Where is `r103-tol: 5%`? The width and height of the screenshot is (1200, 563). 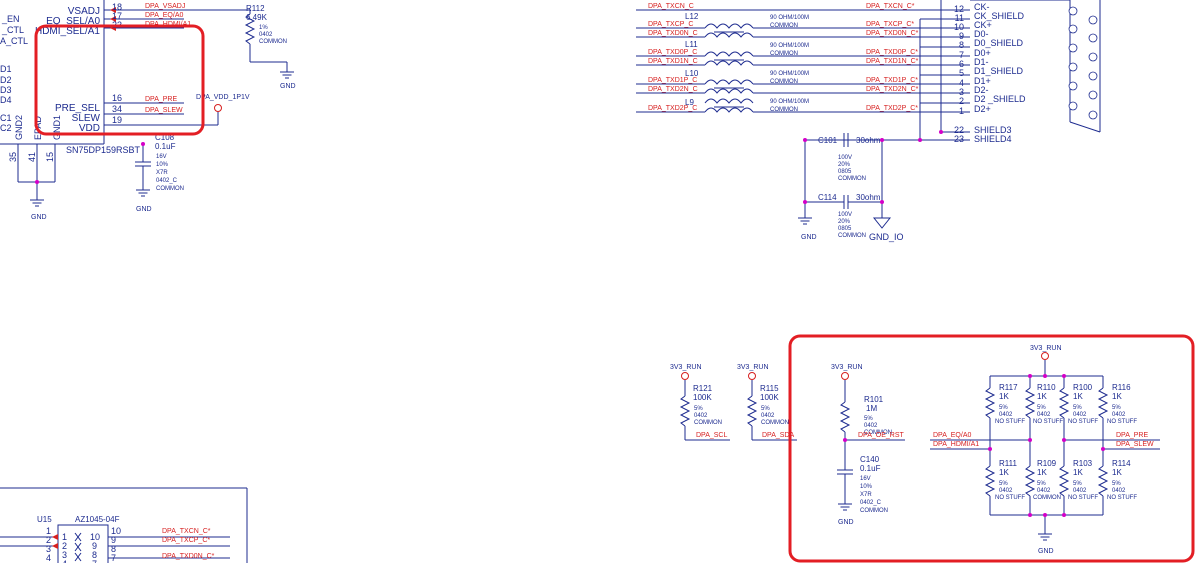 r103-tol: 5% is located at coordinates (1077, 484).